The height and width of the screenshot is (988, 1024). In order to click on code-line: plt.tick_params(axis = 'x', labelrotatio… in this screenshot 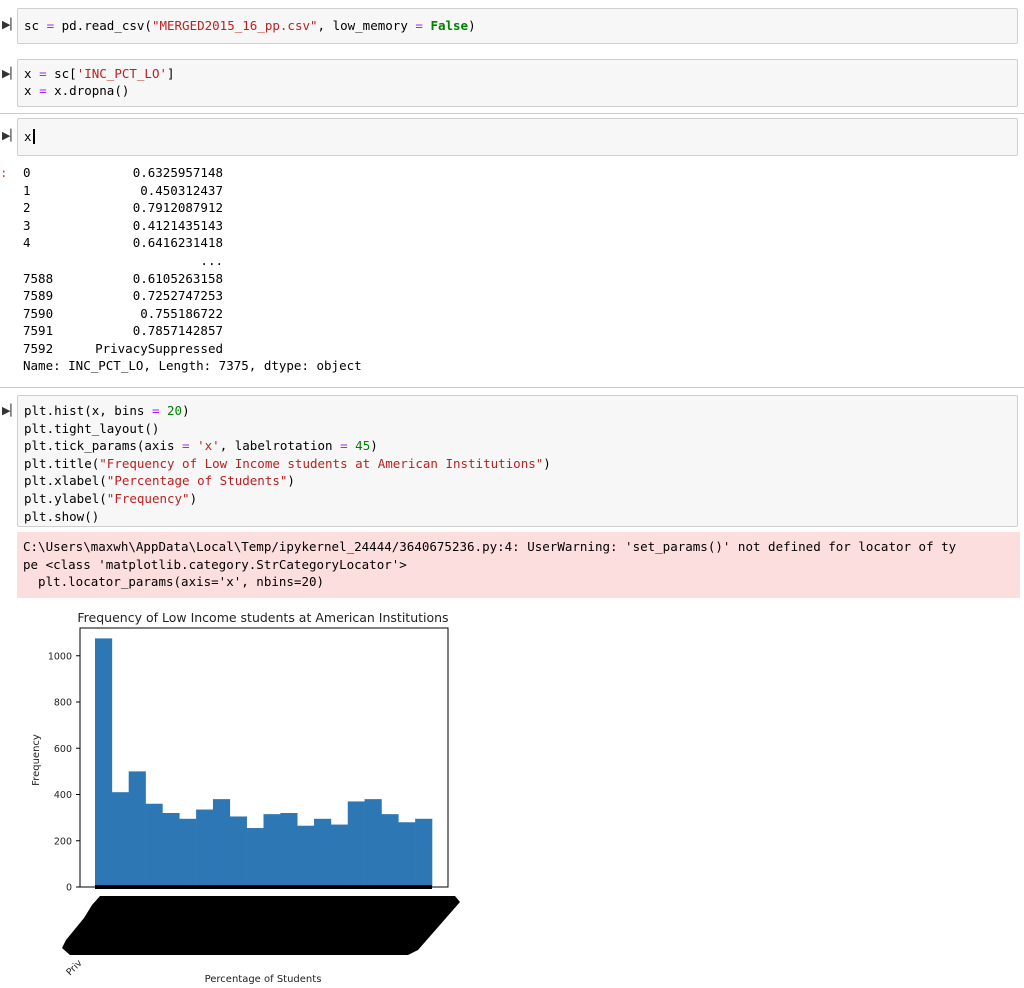, I will do `click(201, 446)`.